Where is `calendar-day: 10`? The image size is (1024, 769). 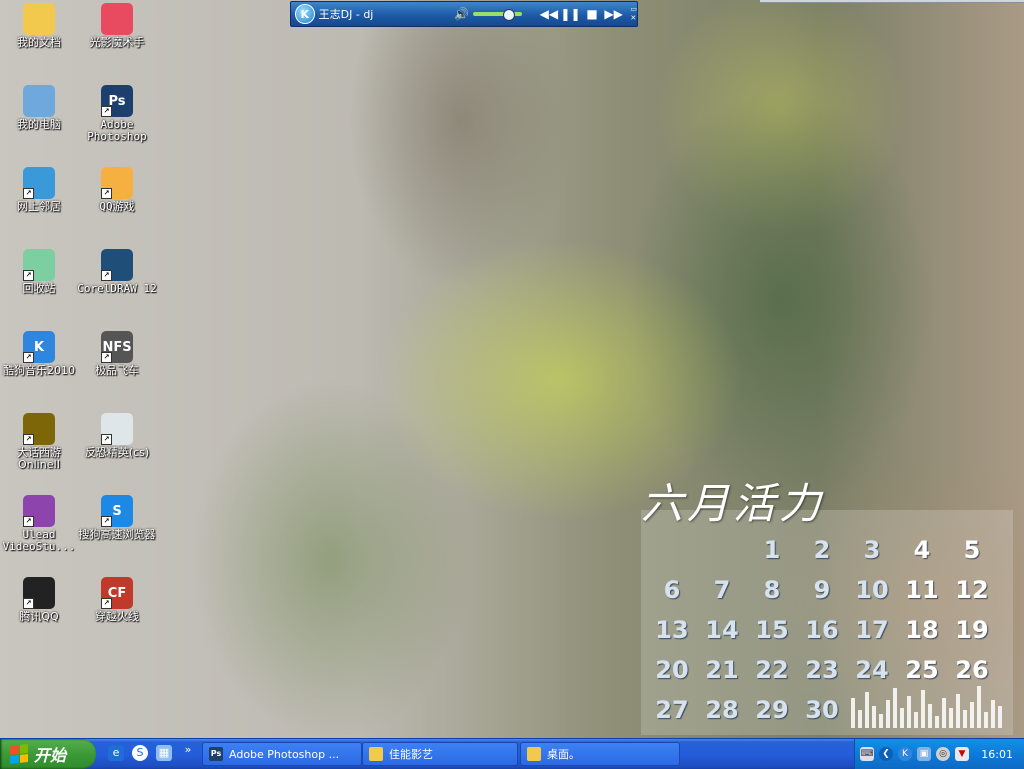
calendar-day: 10 is located at coordinates (872, 590).